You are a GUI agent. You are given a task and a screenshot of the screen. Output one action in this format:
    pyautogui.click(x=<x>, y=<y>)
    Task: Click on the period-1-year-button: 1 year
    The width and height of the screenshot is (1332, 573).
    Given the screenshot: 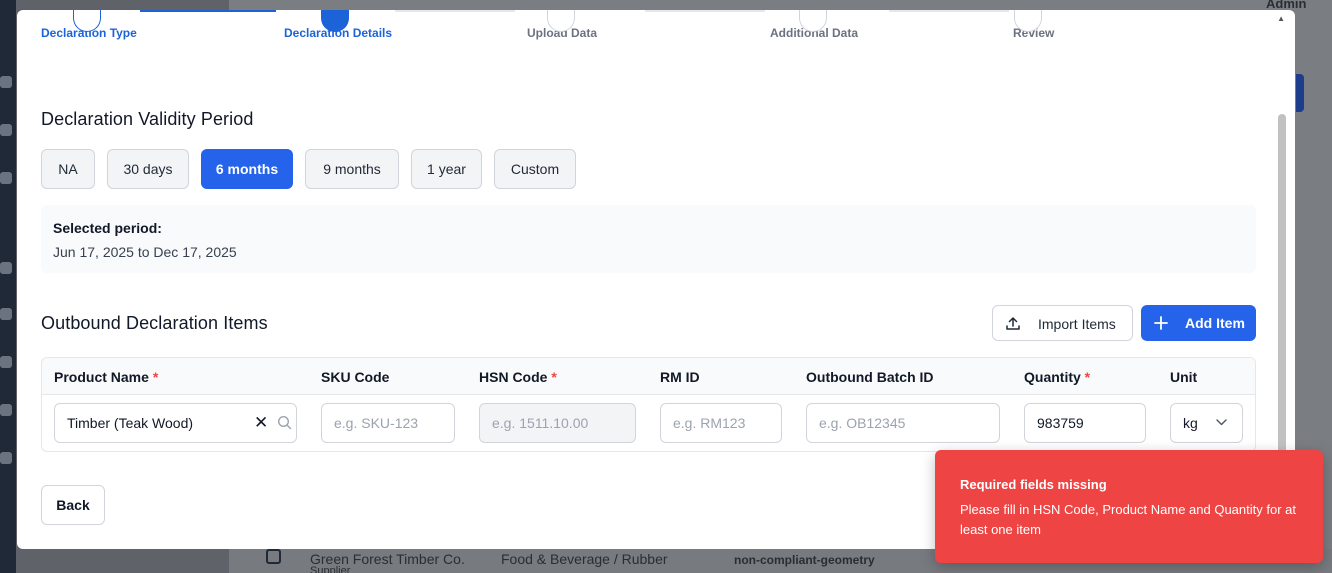 What is the action you would take?
    pyautogui.click(x=446, y=169)
    